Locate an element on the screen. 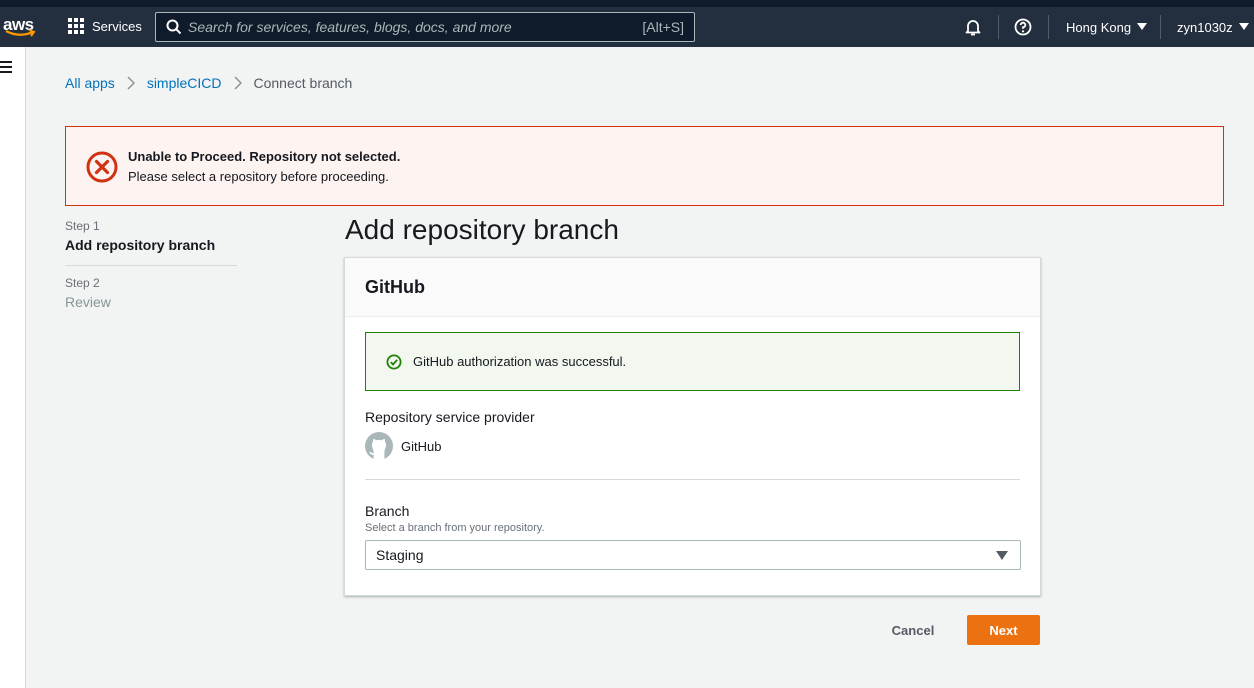 Image resolution: width=1254 pixels, height=688 pixels. success-alert-message: GitHub authorization was successful. is located at coordinates (520, 361).